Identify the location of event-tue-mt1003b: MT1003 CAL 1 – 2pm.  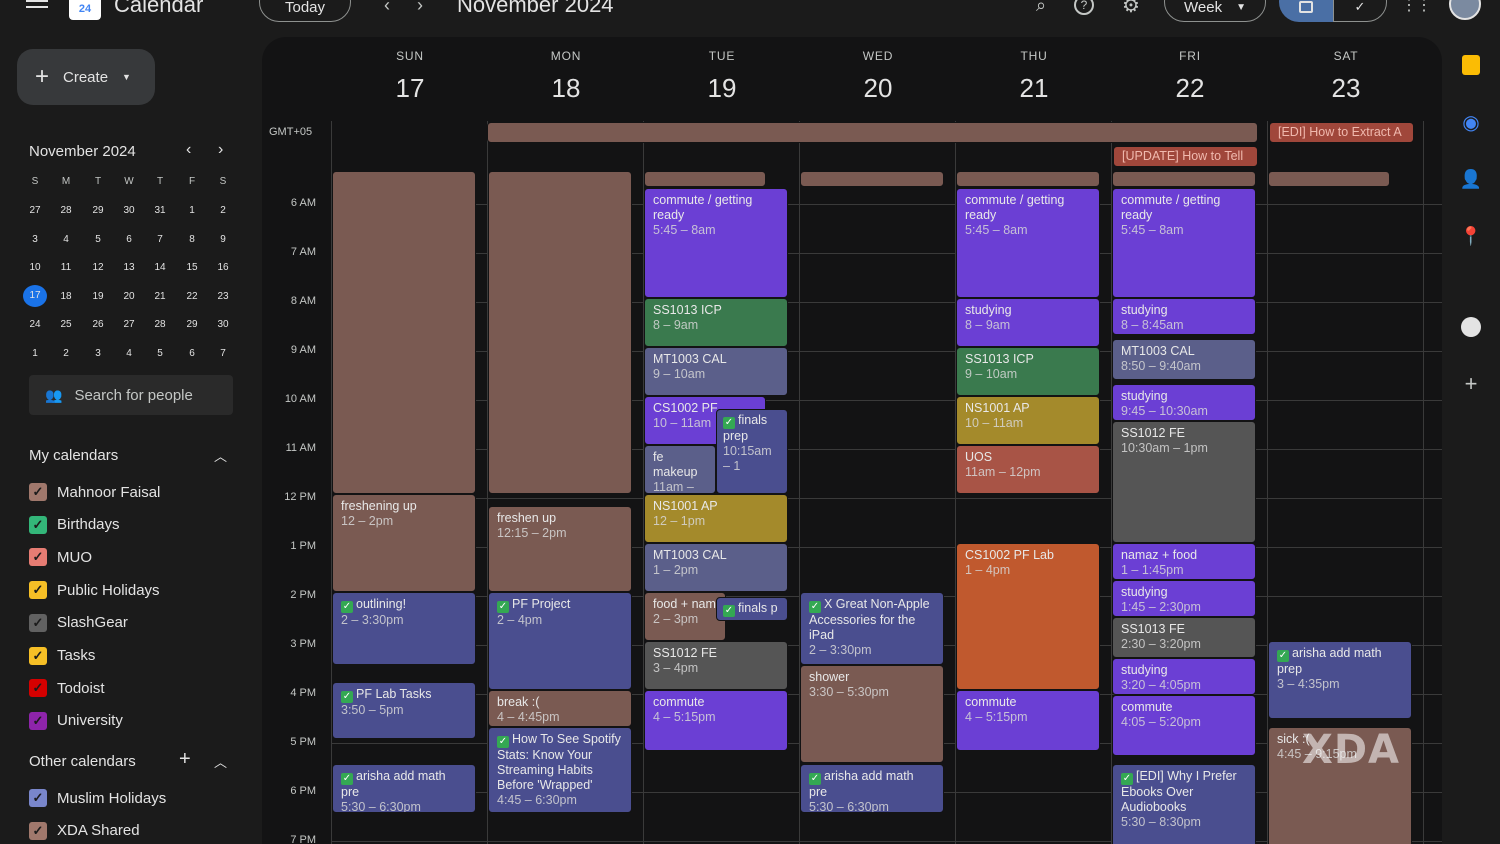
(716, 567).